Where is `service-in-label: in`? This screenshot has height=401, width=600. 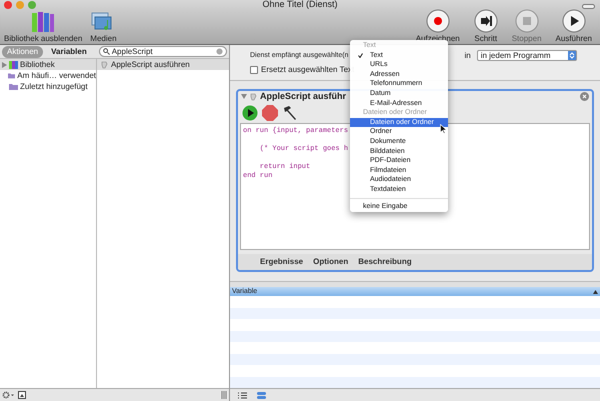 service-in-label: in is located at coordinates (467, 56).